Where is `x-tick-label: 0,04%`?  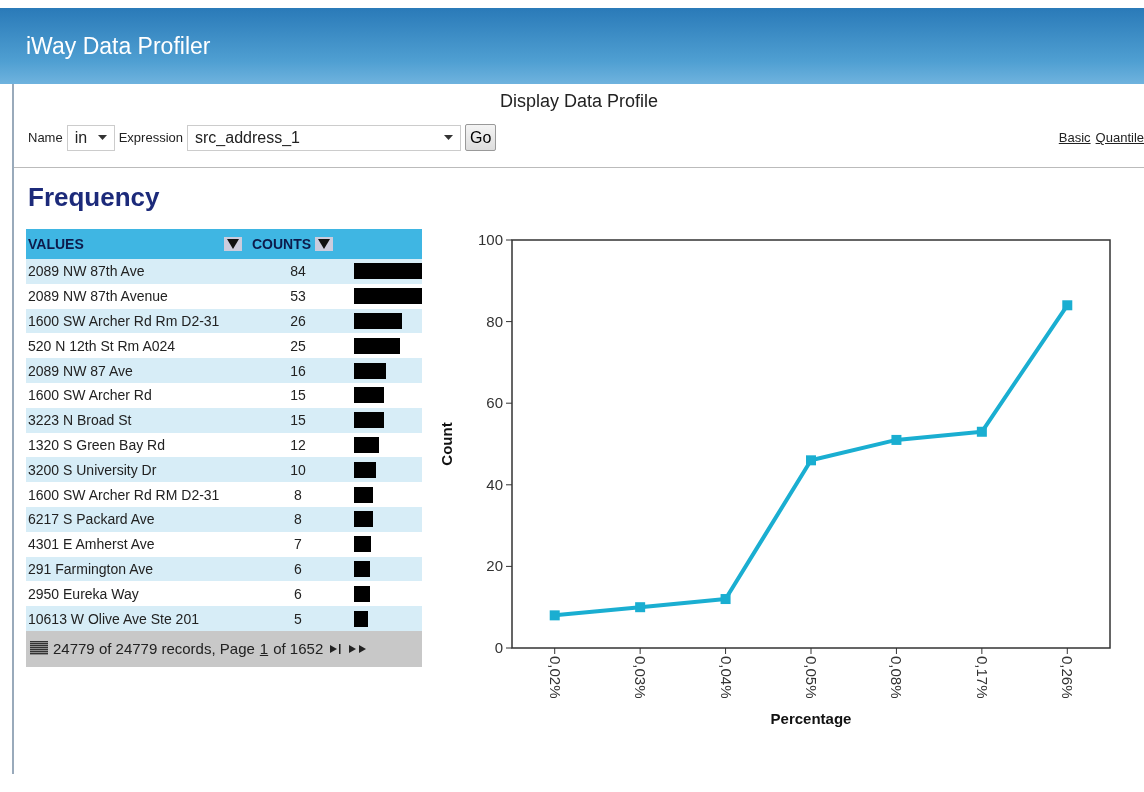 x-tick-label: 0,04% is located at coordinates (726, 677).